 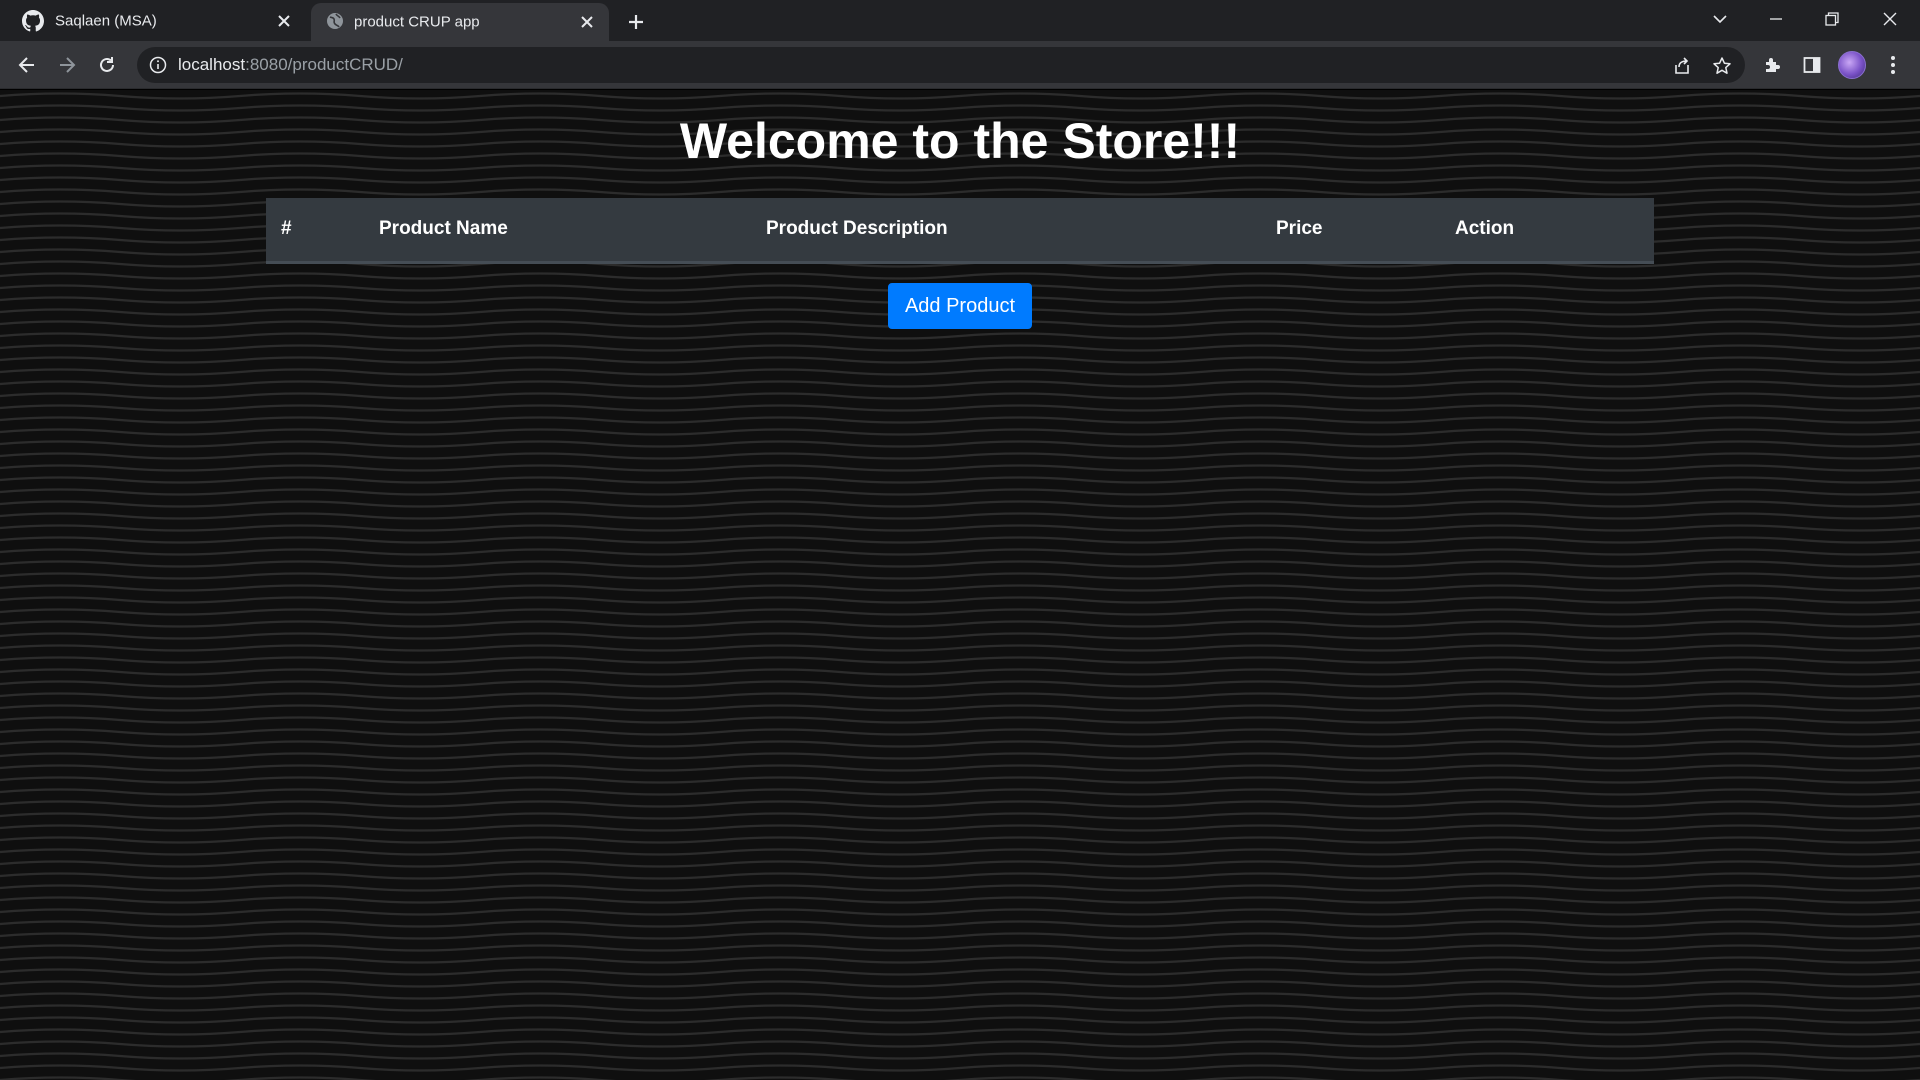 I want to click on tab-github: Saqlaen (MSA), so click(x=153, y=20).